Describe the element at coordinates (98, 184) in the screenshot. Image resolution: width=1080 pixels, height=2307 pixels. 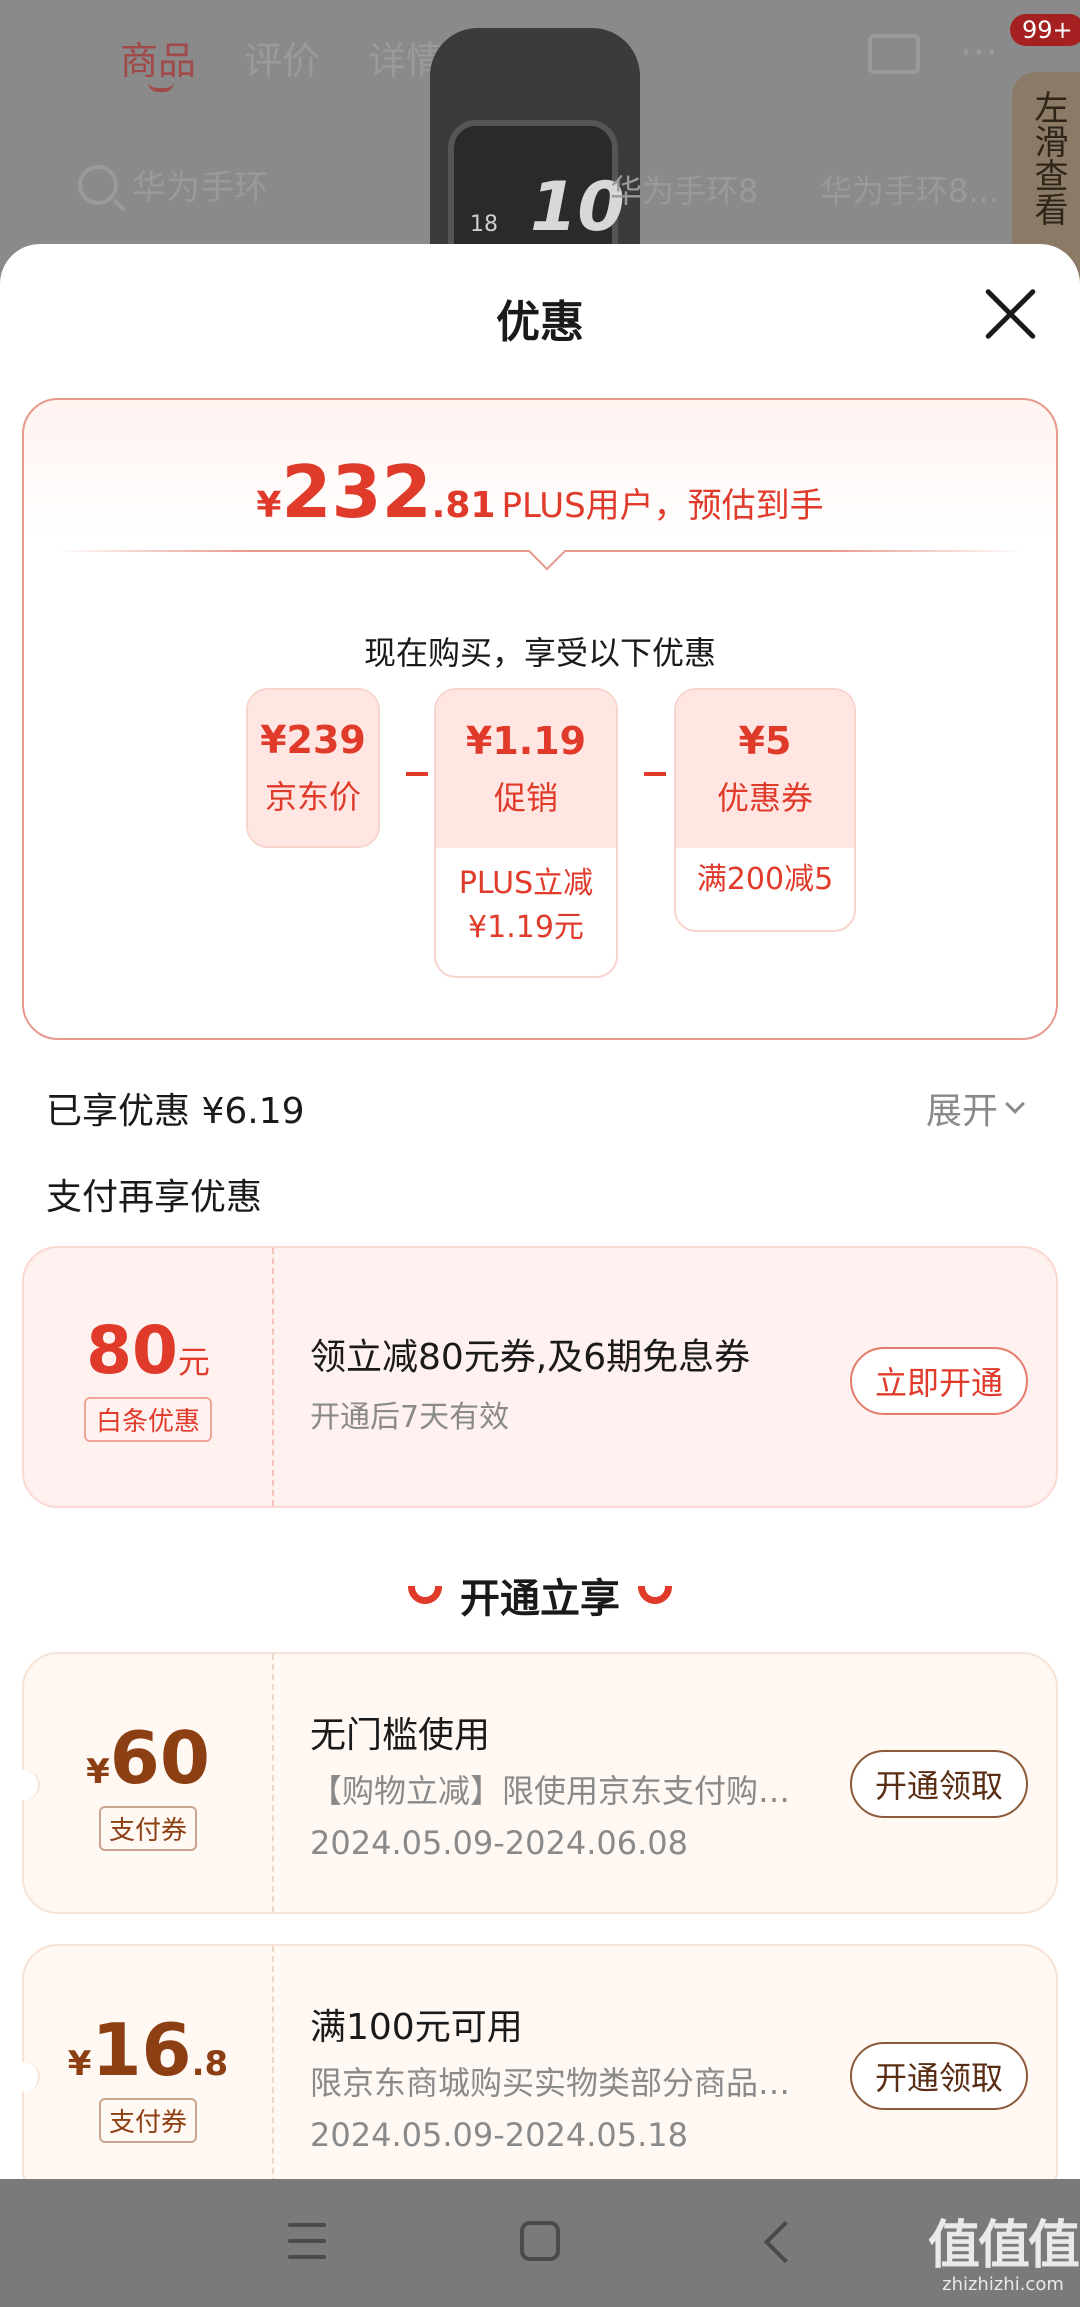
I see `search-icon` at that location.